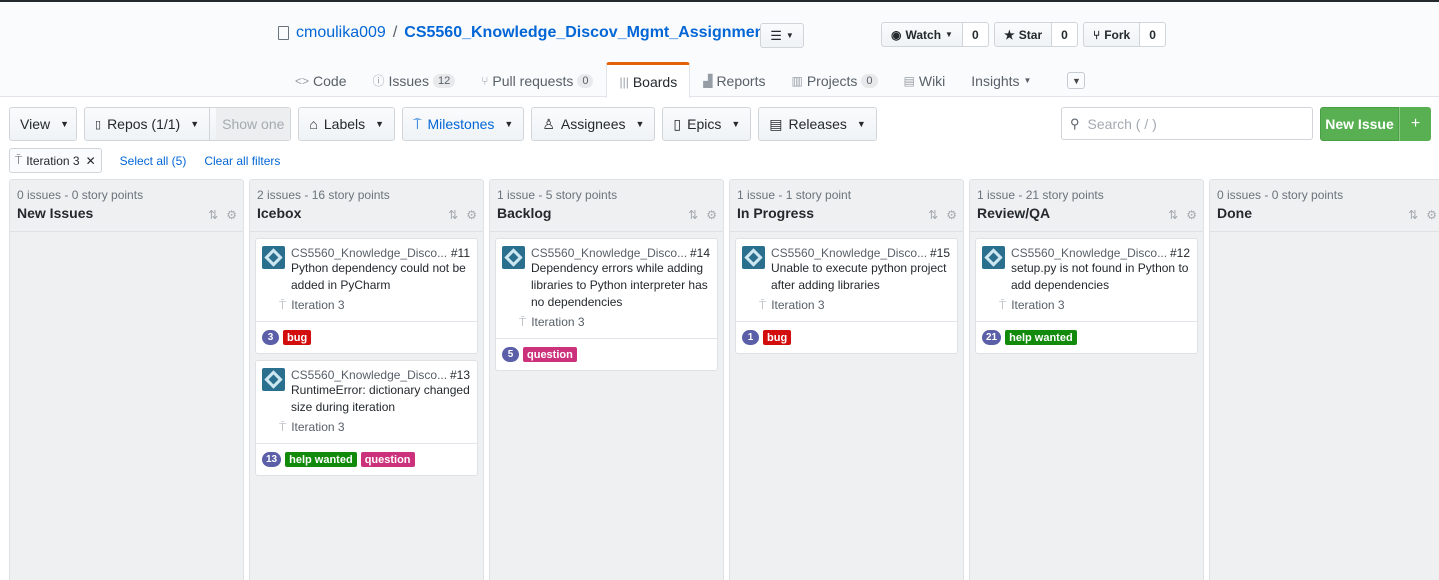  What do you see at coordinates (922, 34) in the screenshot?
I see `watch-button: ◉ Watch ▼` at bounding box center [922, 34].